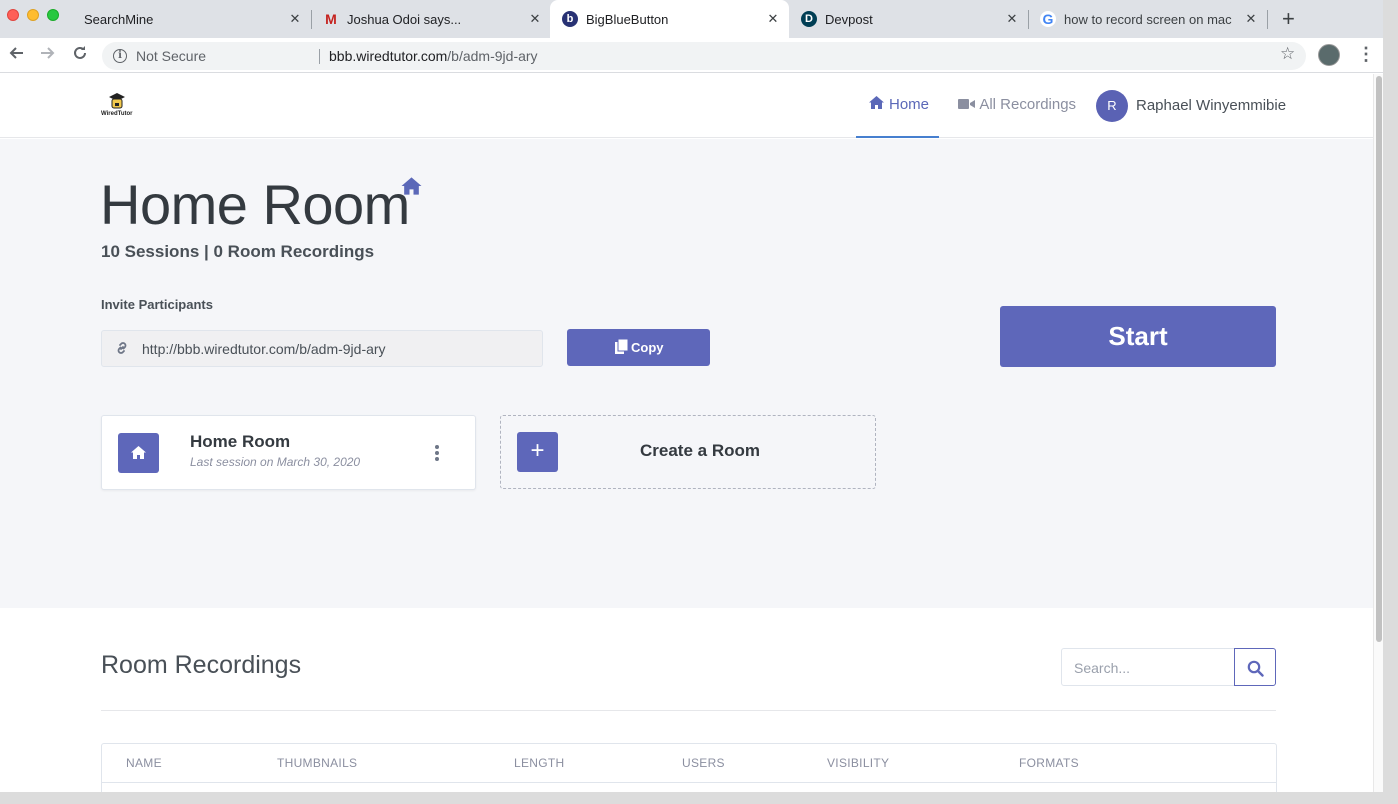 Image resolution: width=1398 pixels, height=804 pixels. What do you see at coordinates (201, 665) in the screenshot?
I see `room-recordings-title: Room Recordings` at bounding box center [201, 665].